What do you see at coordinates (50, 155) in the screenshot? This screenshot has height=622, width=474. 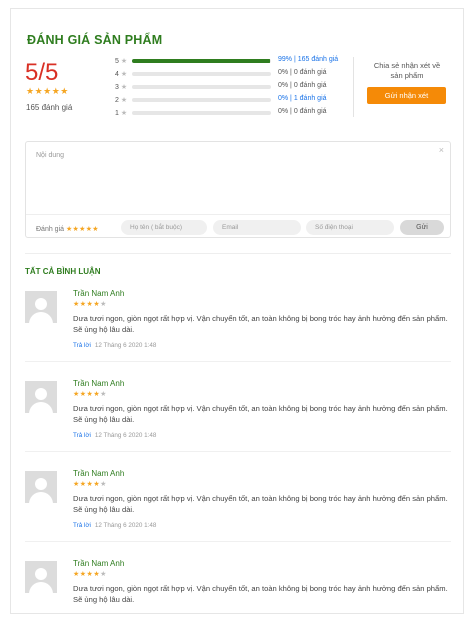 I see `content-placeholder: Nội dung` at bounding box center [50, 155].